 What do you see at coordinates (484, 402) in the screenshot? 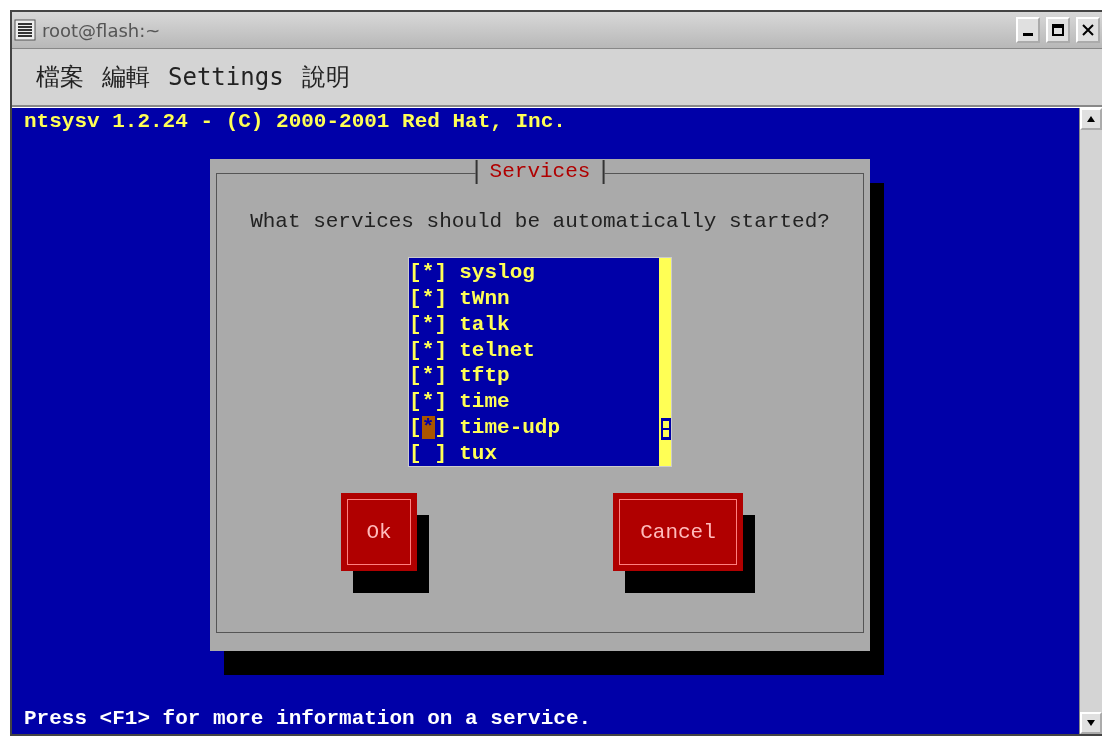
I see `service-name: time` at bounding box center [484, 402].